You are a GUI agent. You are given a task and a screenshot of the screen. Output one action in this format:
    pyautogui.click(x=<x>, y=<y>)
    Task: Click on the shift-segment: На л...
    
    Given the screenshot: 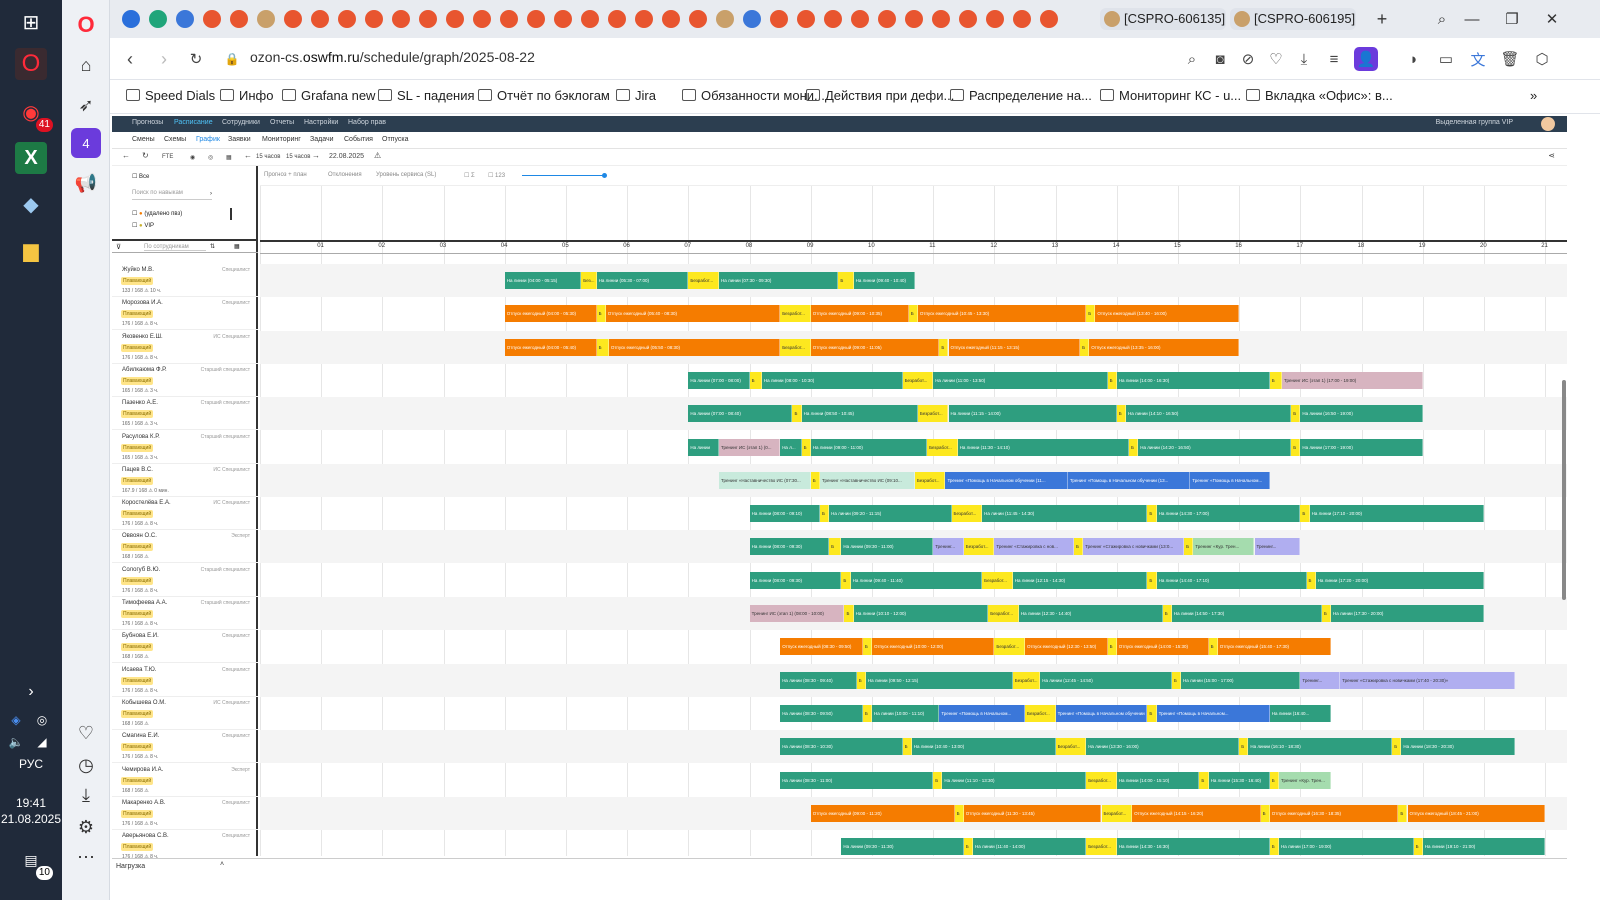 What is the action you would take?
    pyautogui.click(x=791, y=447)
    